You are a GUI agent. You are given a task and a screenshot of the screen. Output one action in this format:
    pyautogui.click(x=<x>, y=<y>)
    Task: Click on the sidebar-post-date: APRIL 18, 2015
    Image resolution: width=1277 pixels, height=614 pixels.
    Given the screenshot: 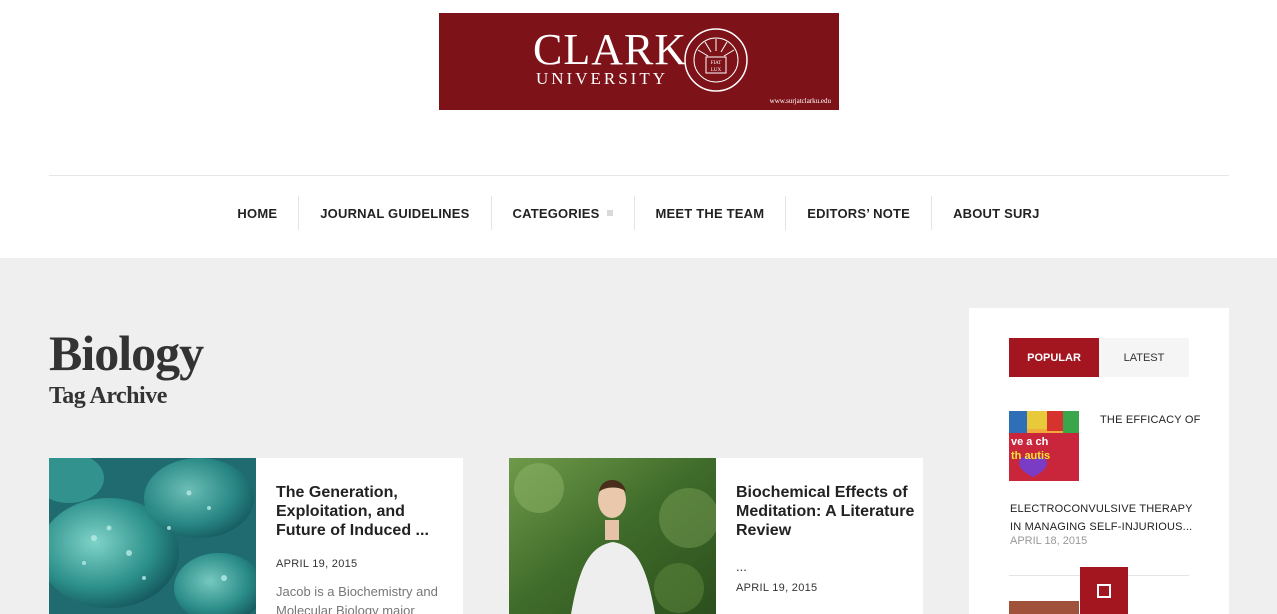 What is the action you would take?
    pyautogui.click(x=1049, y=541)
    